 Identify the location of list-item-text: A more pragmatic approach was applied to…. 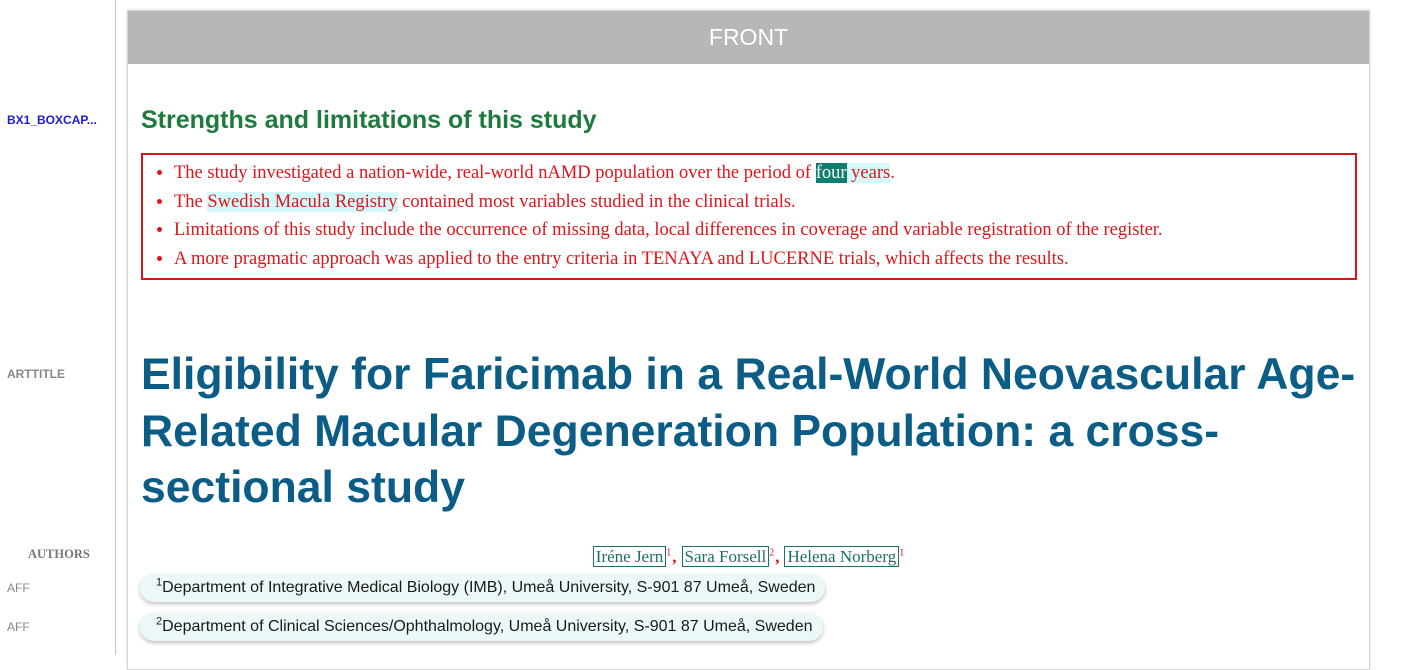
(621, 259).